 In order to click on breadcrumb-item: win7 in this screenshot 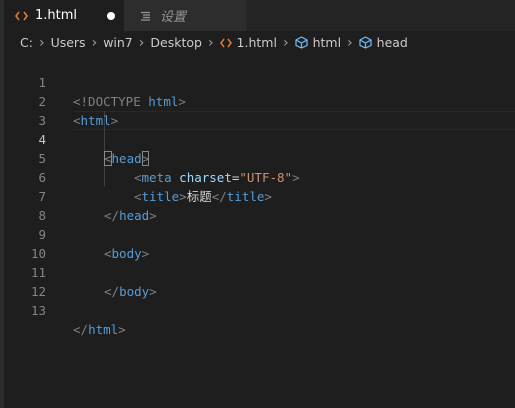, I will do `click(118, 42)`.